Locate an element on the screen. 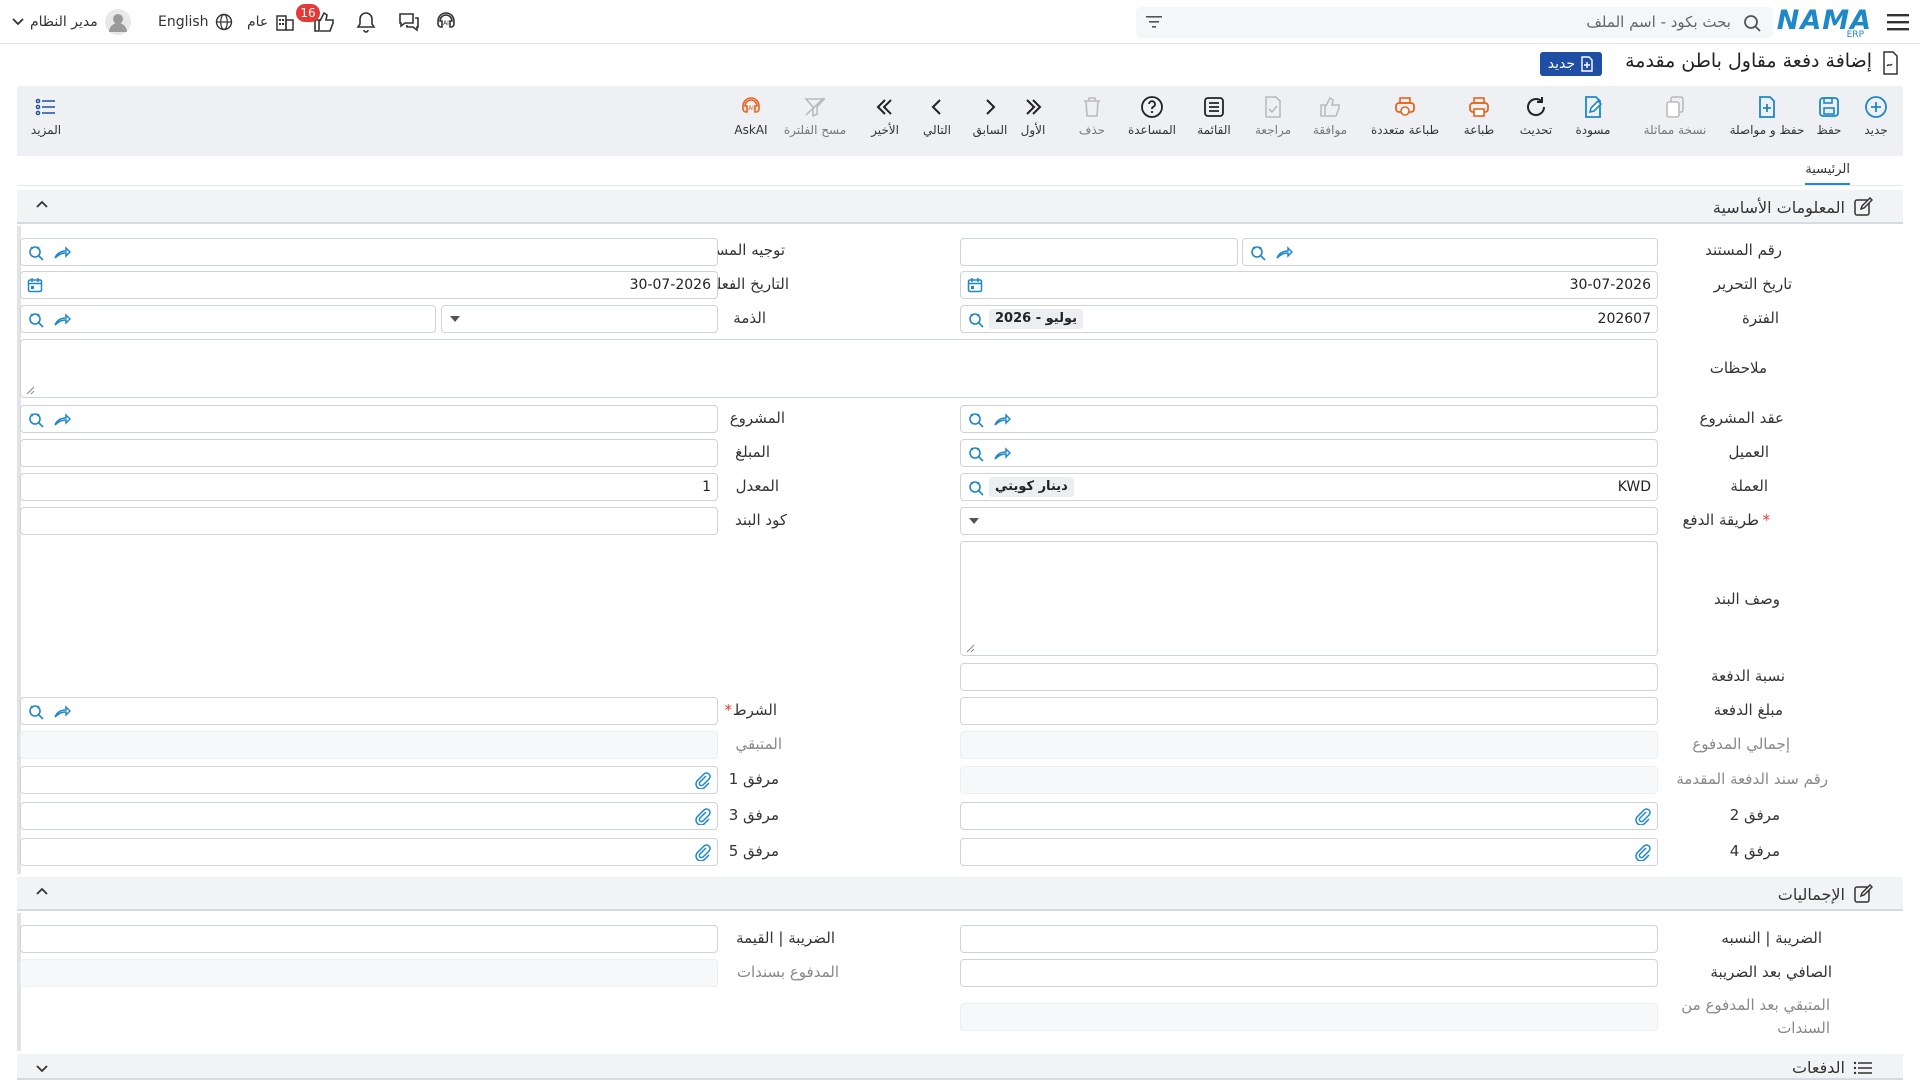  duplicate-button: نسخة مماثلة is located at coordinates (1675, 116).